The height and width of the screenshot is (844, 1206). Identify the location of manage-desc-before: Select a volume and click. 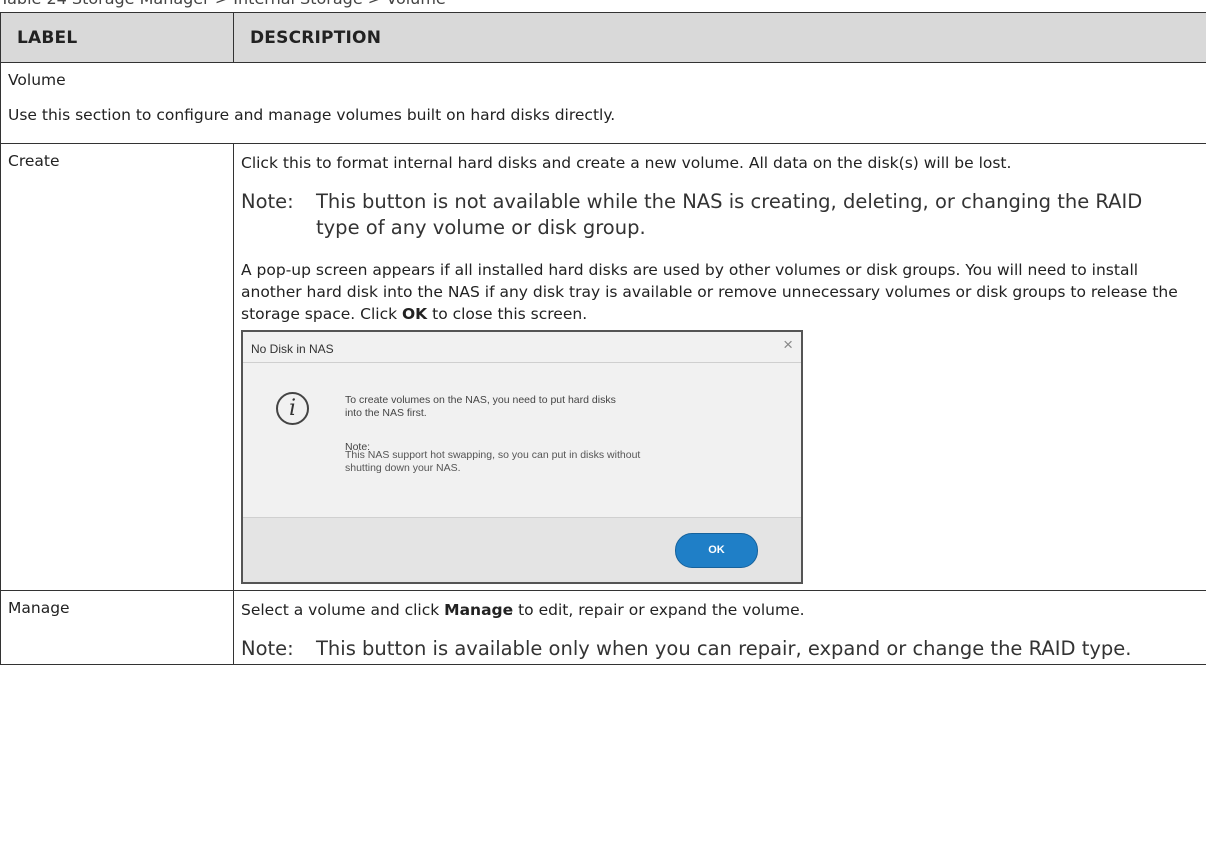
(343, 610).